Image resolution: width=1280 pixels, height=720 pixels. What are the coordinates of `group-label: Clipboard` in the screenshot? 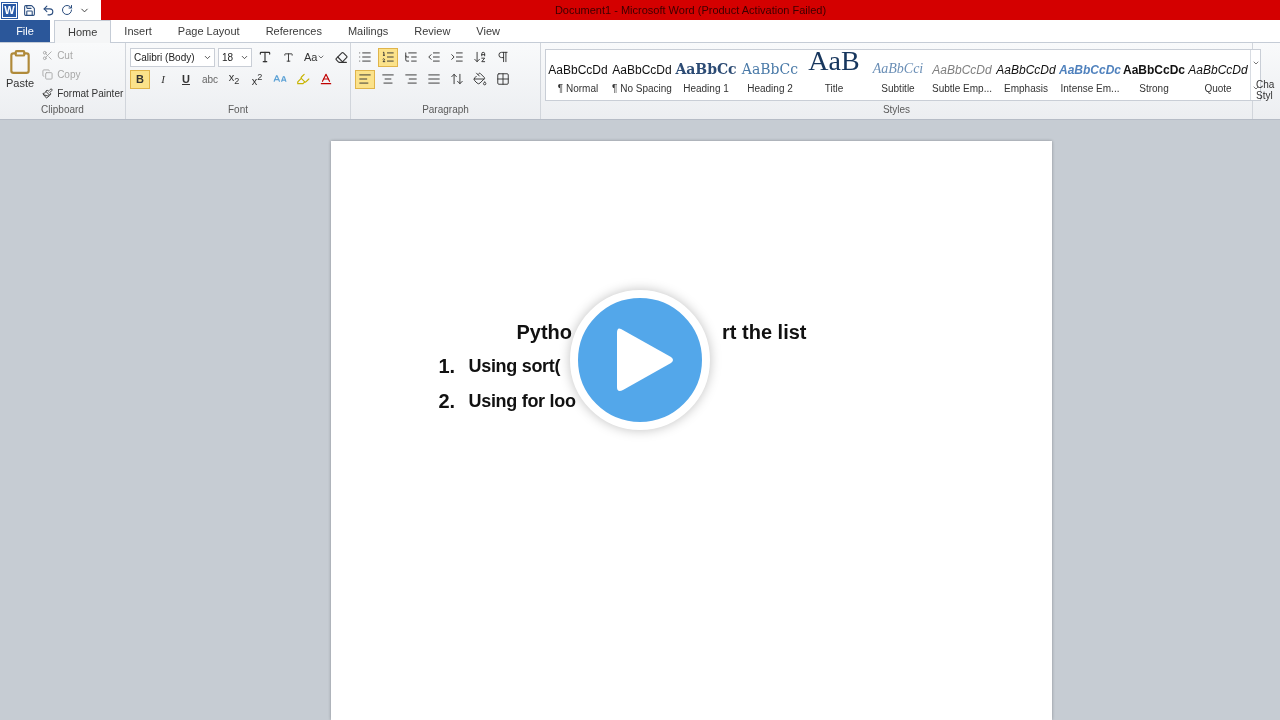 It's located at (62, 110).